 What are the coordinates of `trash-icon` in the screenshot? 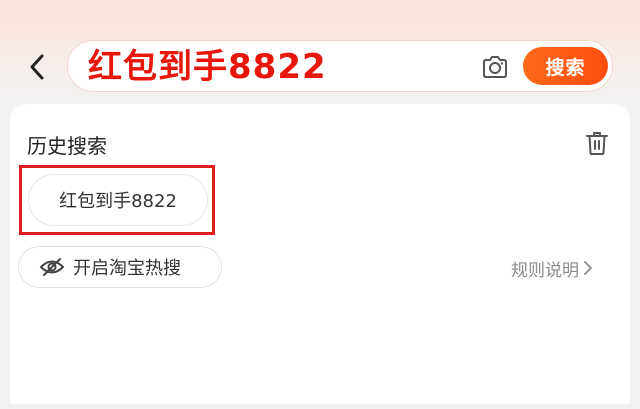 It's located at (597, 143).